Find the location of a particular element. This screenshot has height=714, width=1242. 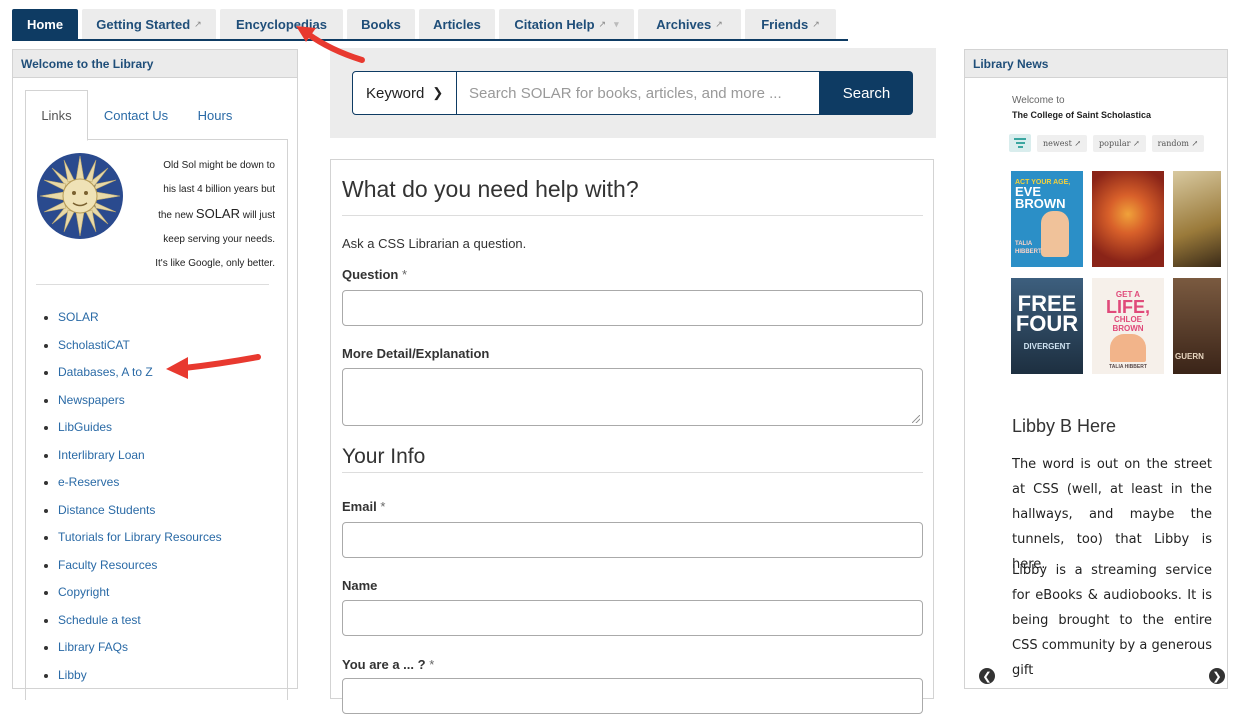

link-copyright: Copyright is located at coordinates (83, 592).